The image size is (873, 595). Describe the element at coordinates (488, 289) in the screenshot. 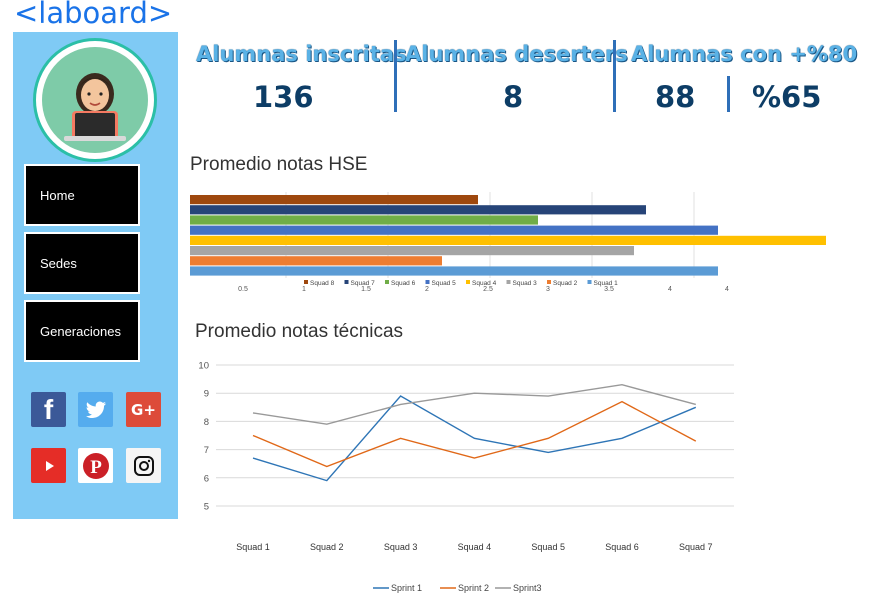

I see `hse-tick-label: 2.5` at that location.